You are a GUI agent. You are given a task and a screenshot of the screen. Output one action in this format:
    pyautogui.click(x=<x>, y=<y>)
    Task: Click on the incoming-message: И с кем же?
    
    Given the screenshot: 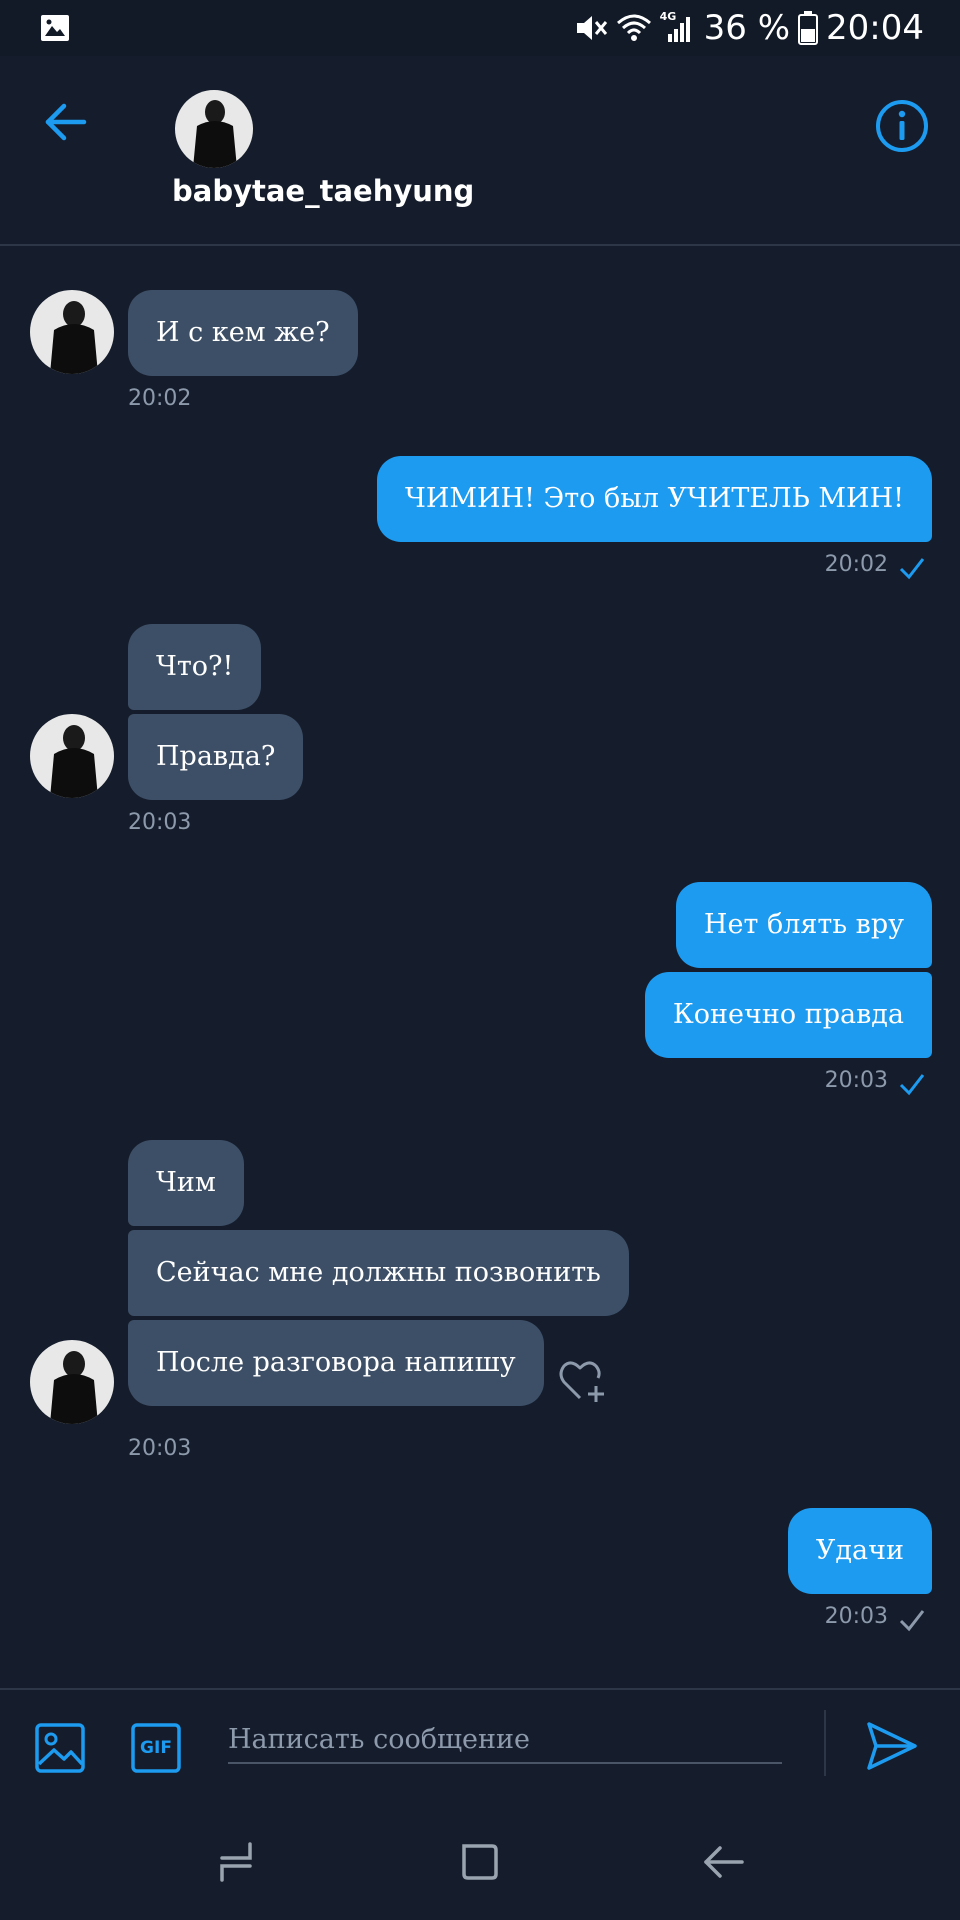 What is the action you would take?
    pyautogui.click(x=243, y=333)
    